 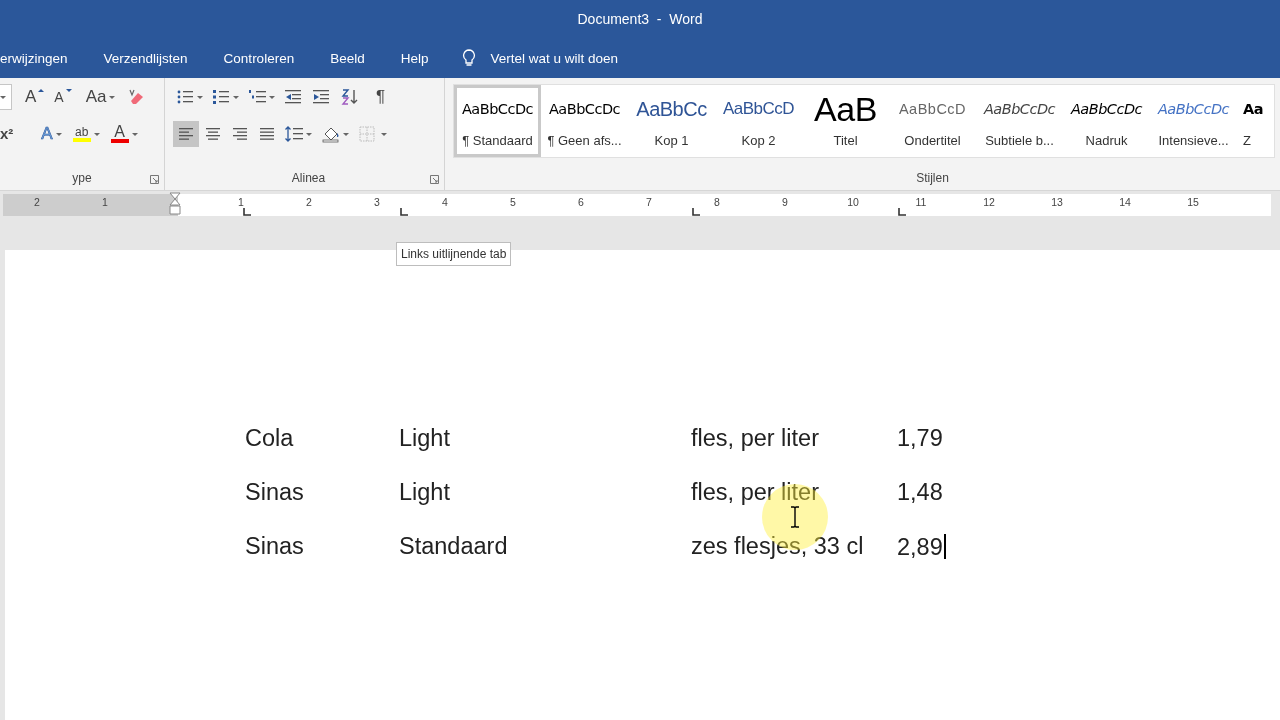 What do you see at coordinates (1057, 202) in the screenshot?
I see `ruler-number: 13` at bounding box center [1057, 202].